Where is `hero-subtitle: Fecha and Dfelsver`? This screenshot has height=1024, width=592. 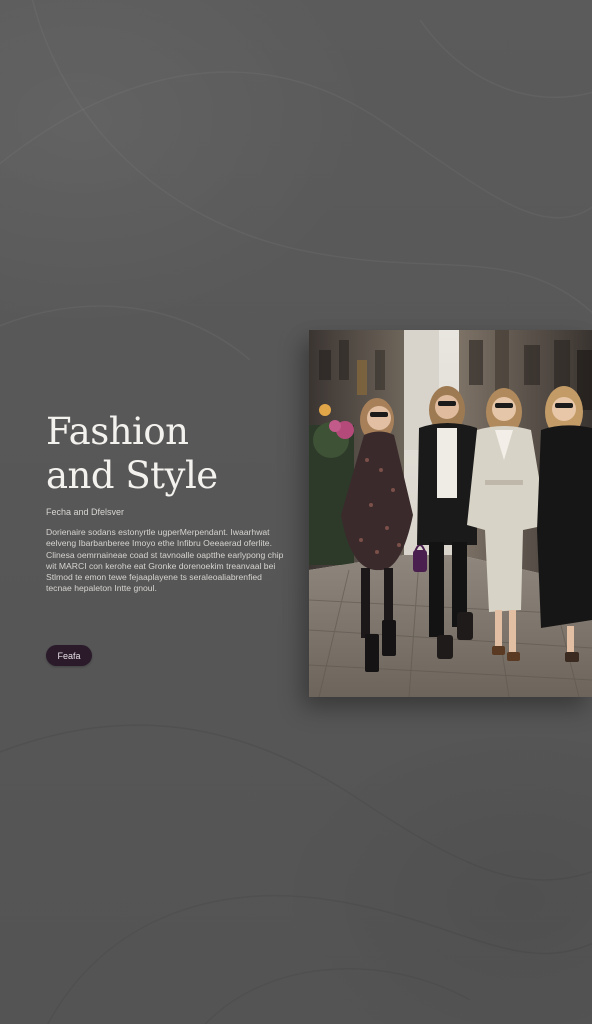 hero-subtitle: Fecha and Dfelsver is located at coordinates (85, 512).